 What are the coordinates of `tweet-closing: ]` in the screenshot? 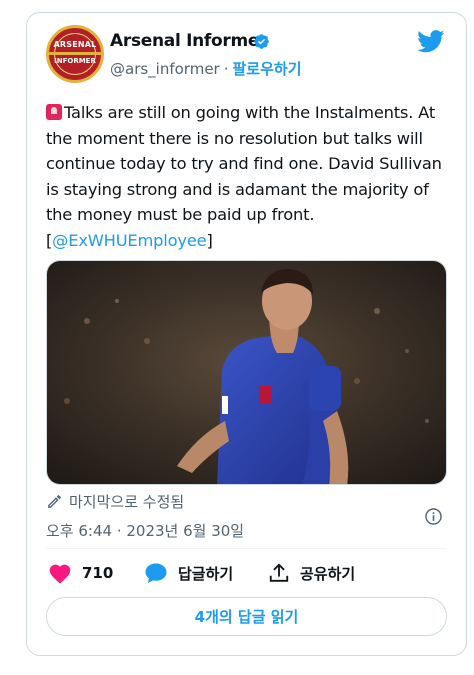 It's located at (209, 240).